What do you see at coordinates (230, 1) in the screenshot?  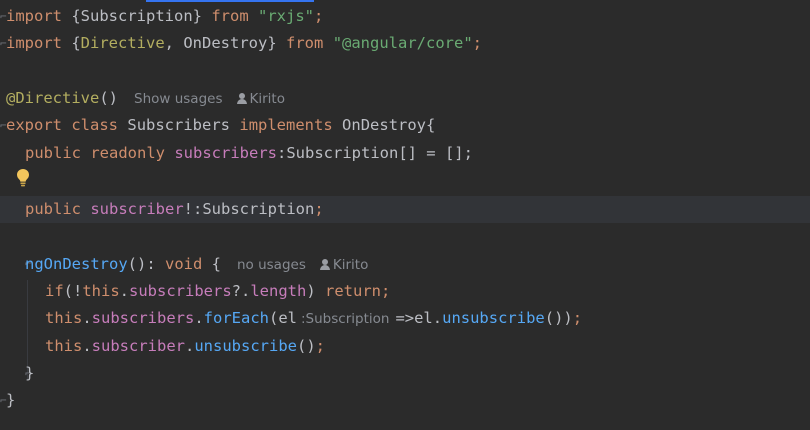 I see `active-tab-indicator` at bounding box center [230, 1].